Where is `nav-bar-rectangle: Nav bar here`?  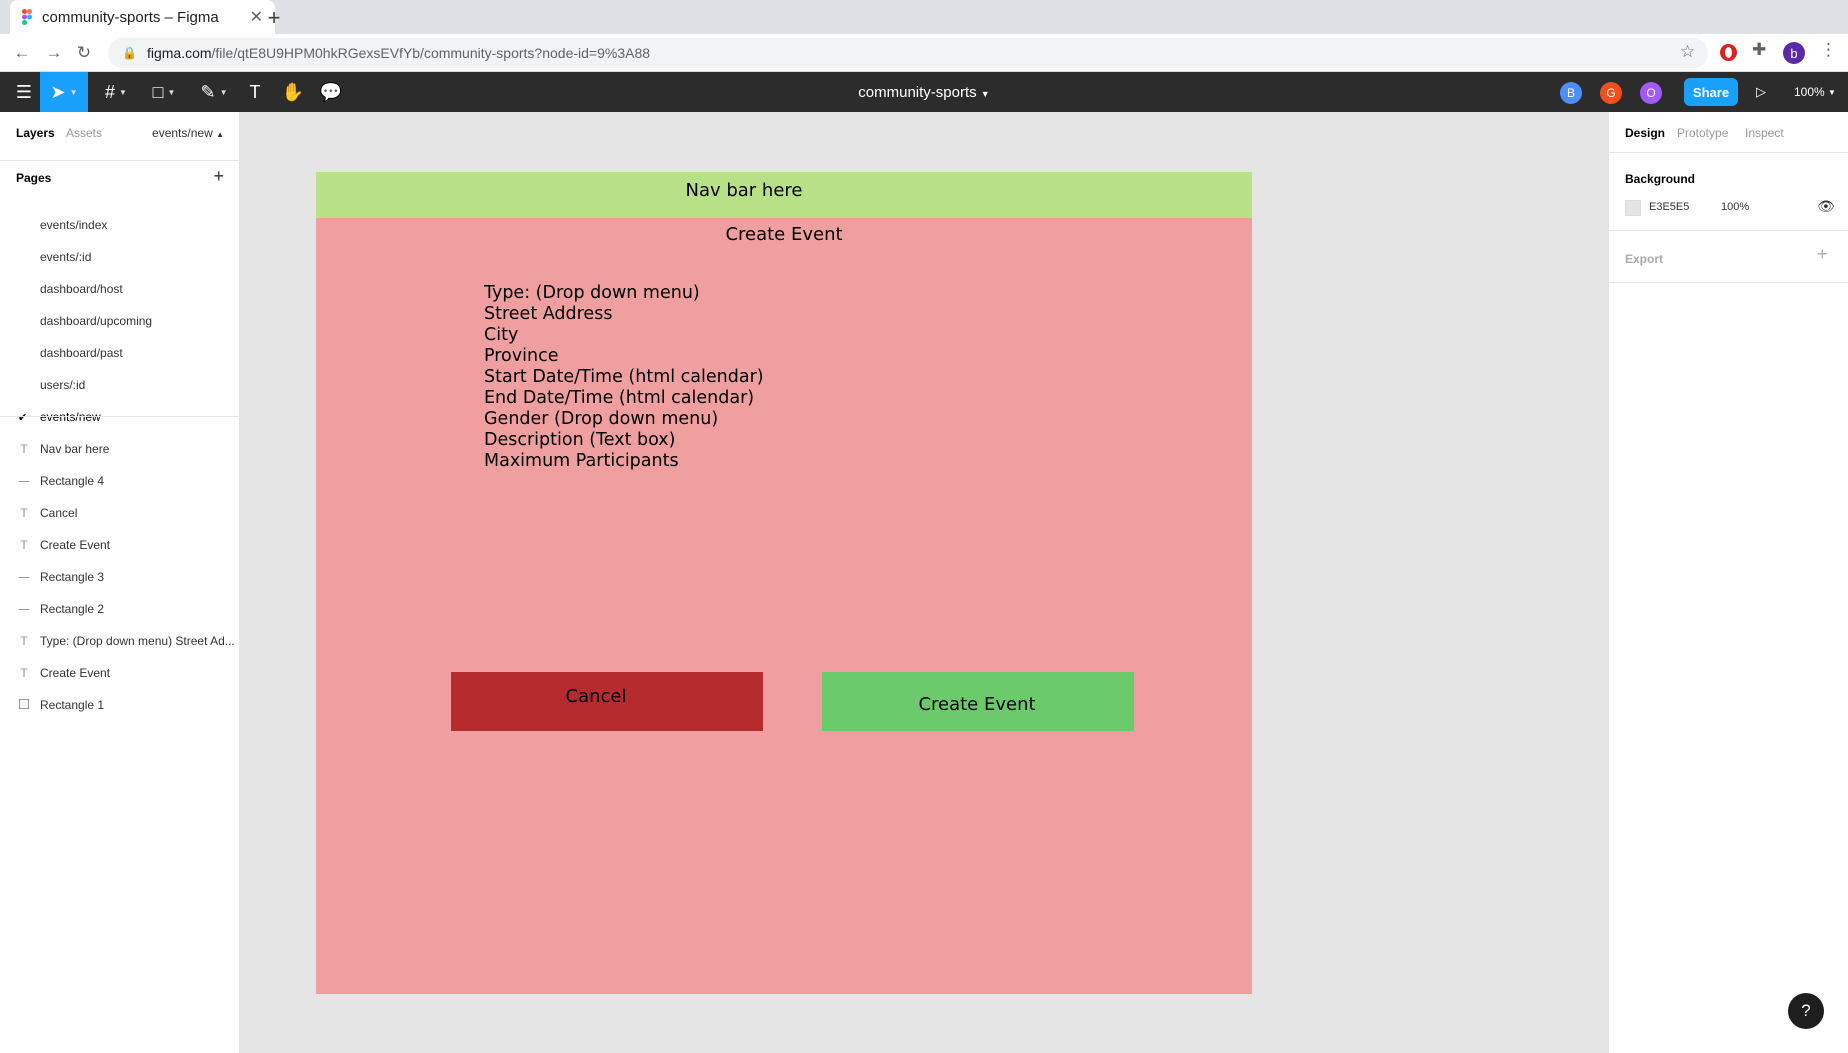 nav-bar-rectangle: Nav bar here is located at coordinates (784, 195).